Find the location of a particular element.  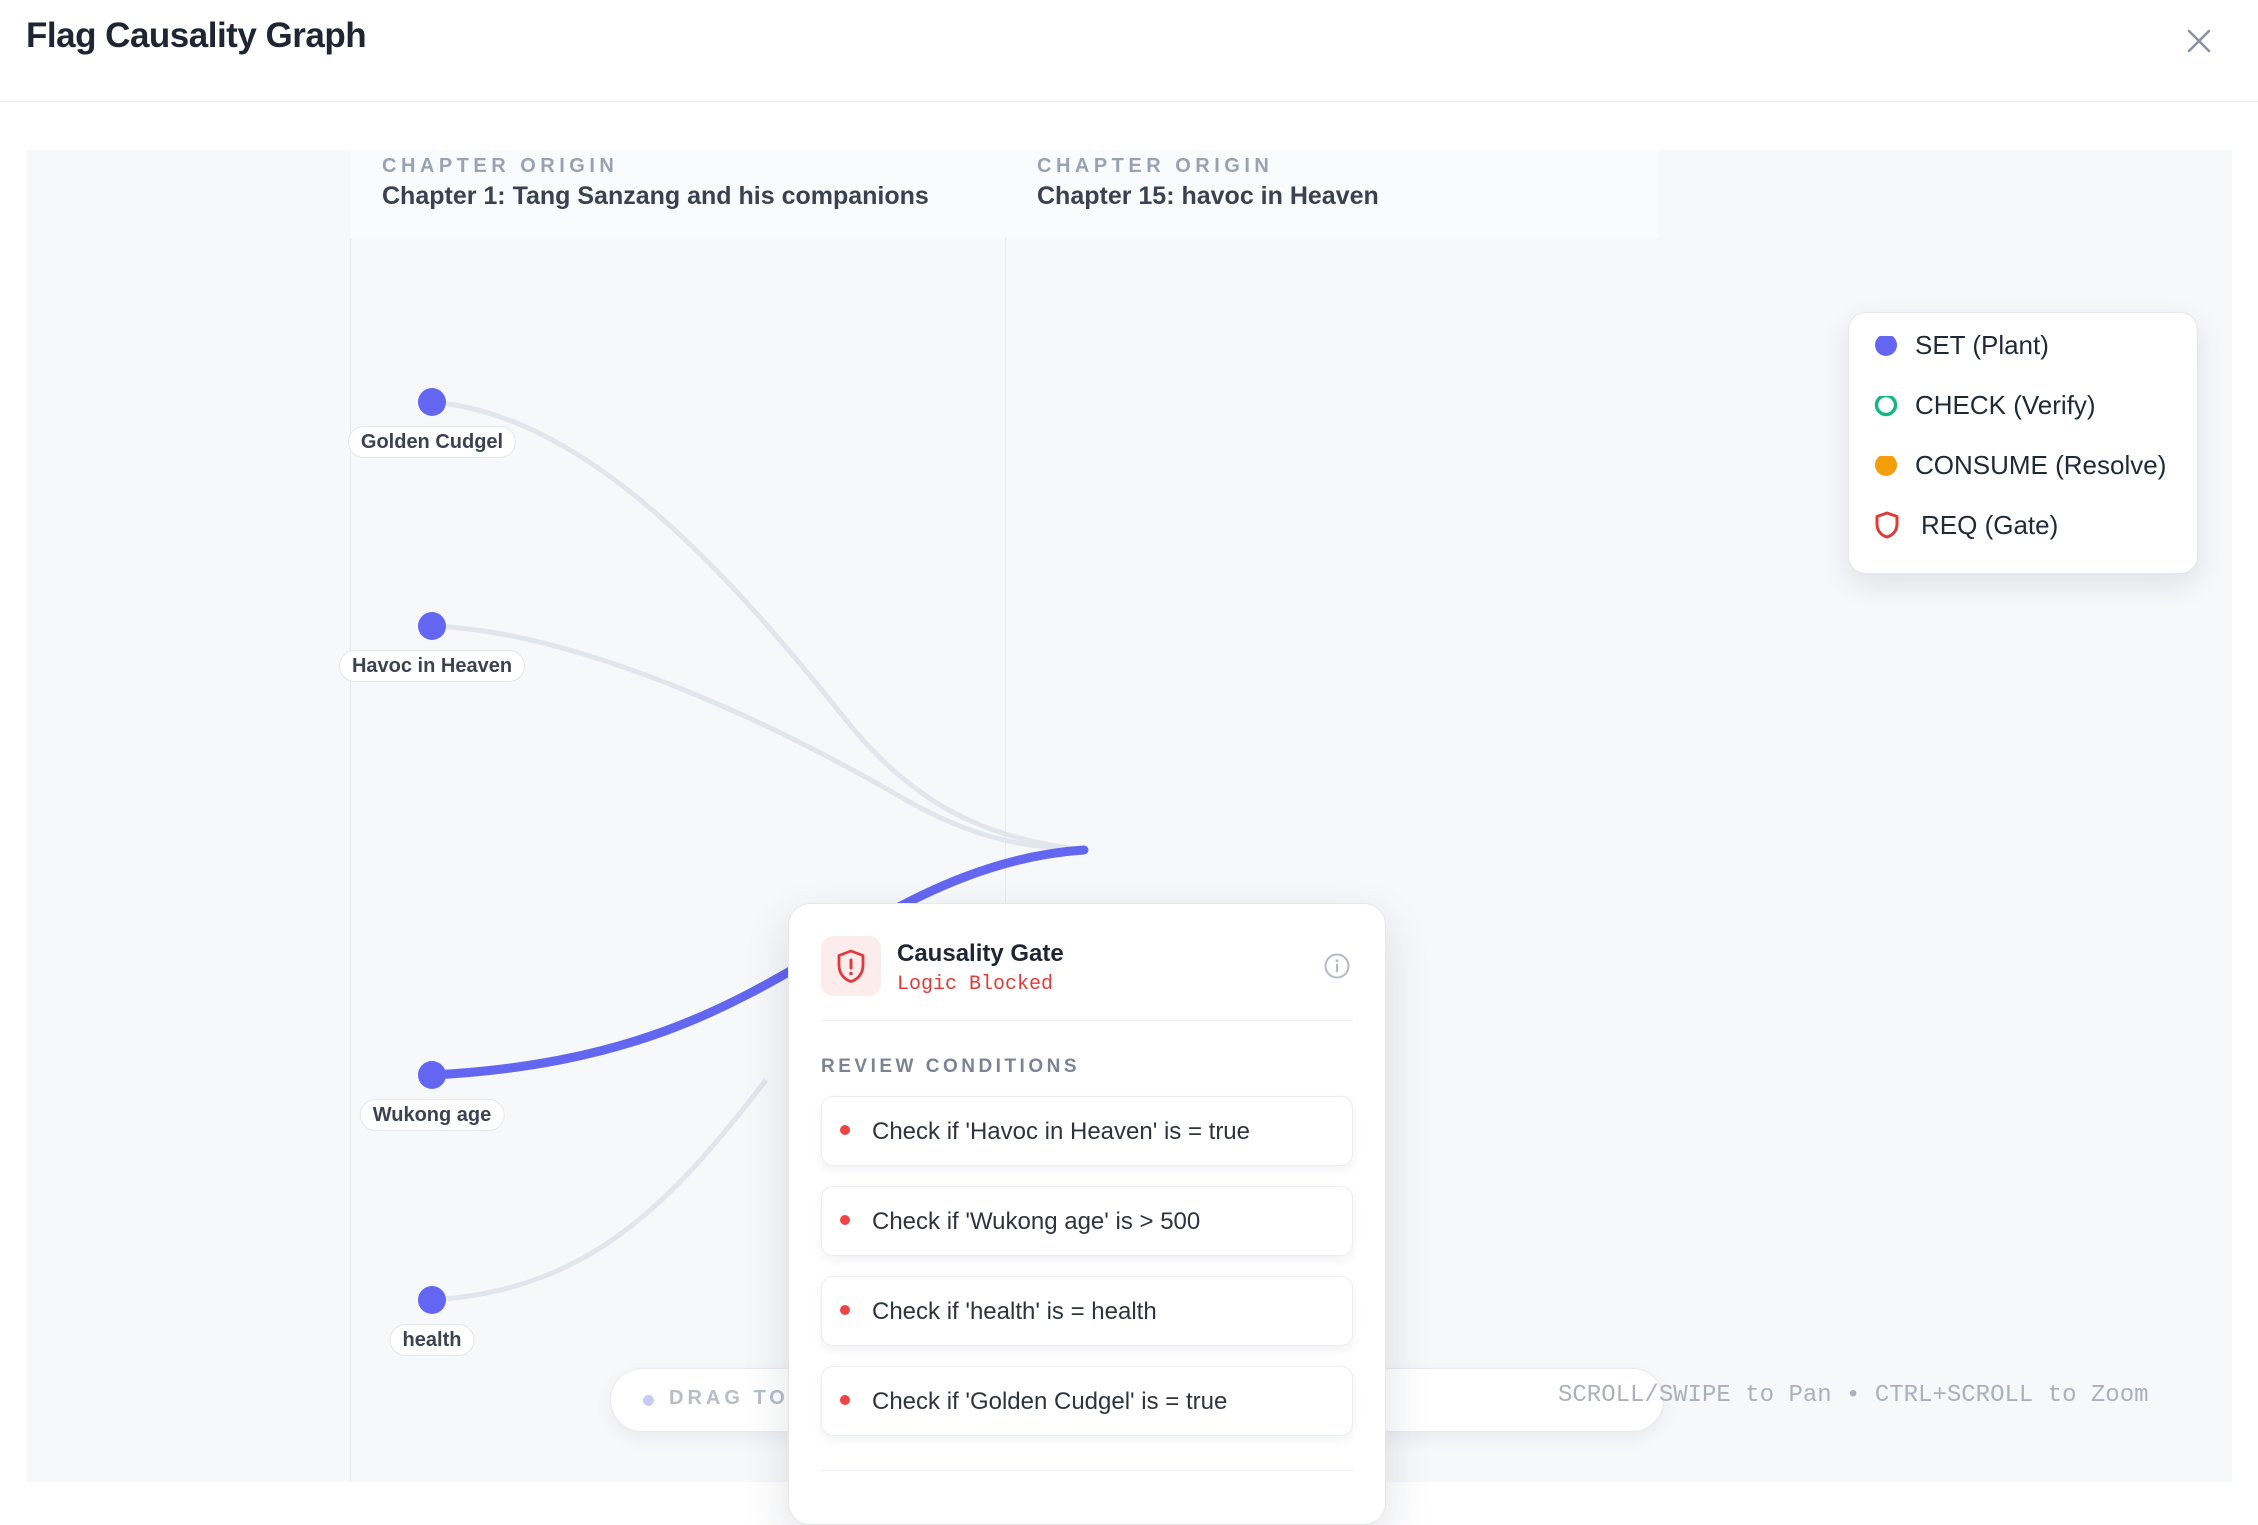

legend-label: CHECK (Verify) is located at coordinates (2005, 405).